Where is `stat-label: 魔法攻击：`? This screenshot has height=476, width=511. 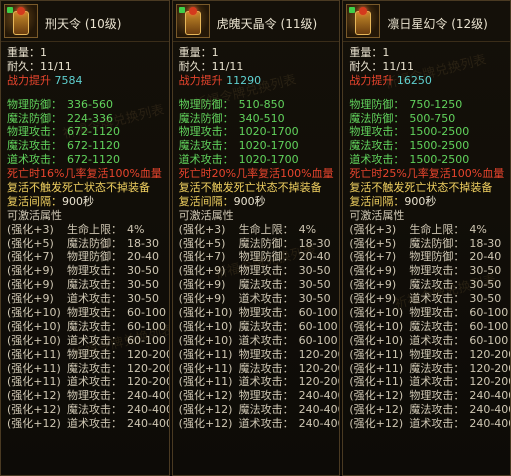
stat-label: 魔法攻击： is located at coordinates (377, 146).